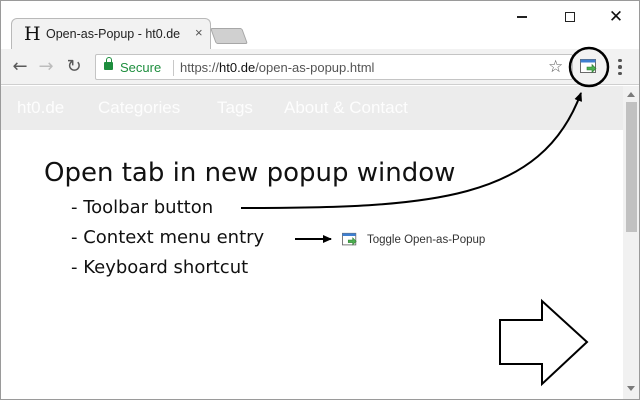 Image resolution: width=640 pixels, height=400 pixels. Describe the element at coordinates (32, 34) in the screenshot. I see `site-favicon: H` at that location.